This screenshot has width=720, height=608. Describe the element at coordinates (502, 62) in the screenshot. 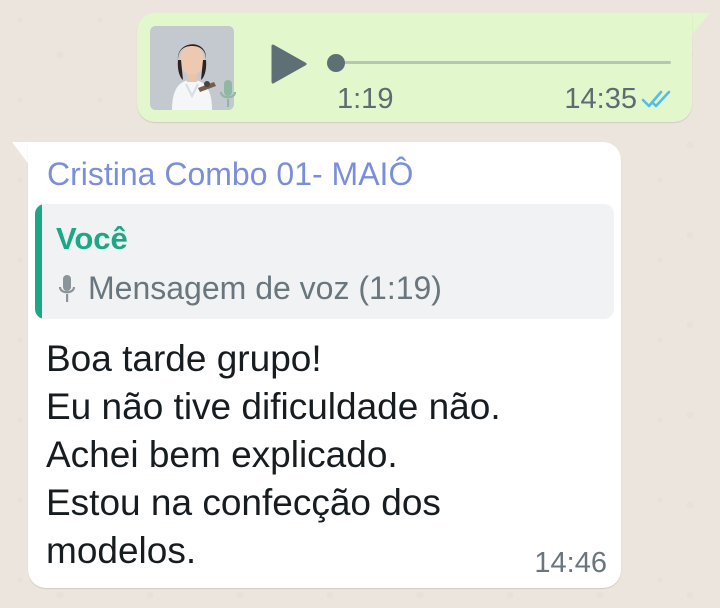

I see `playback-track` at that location.